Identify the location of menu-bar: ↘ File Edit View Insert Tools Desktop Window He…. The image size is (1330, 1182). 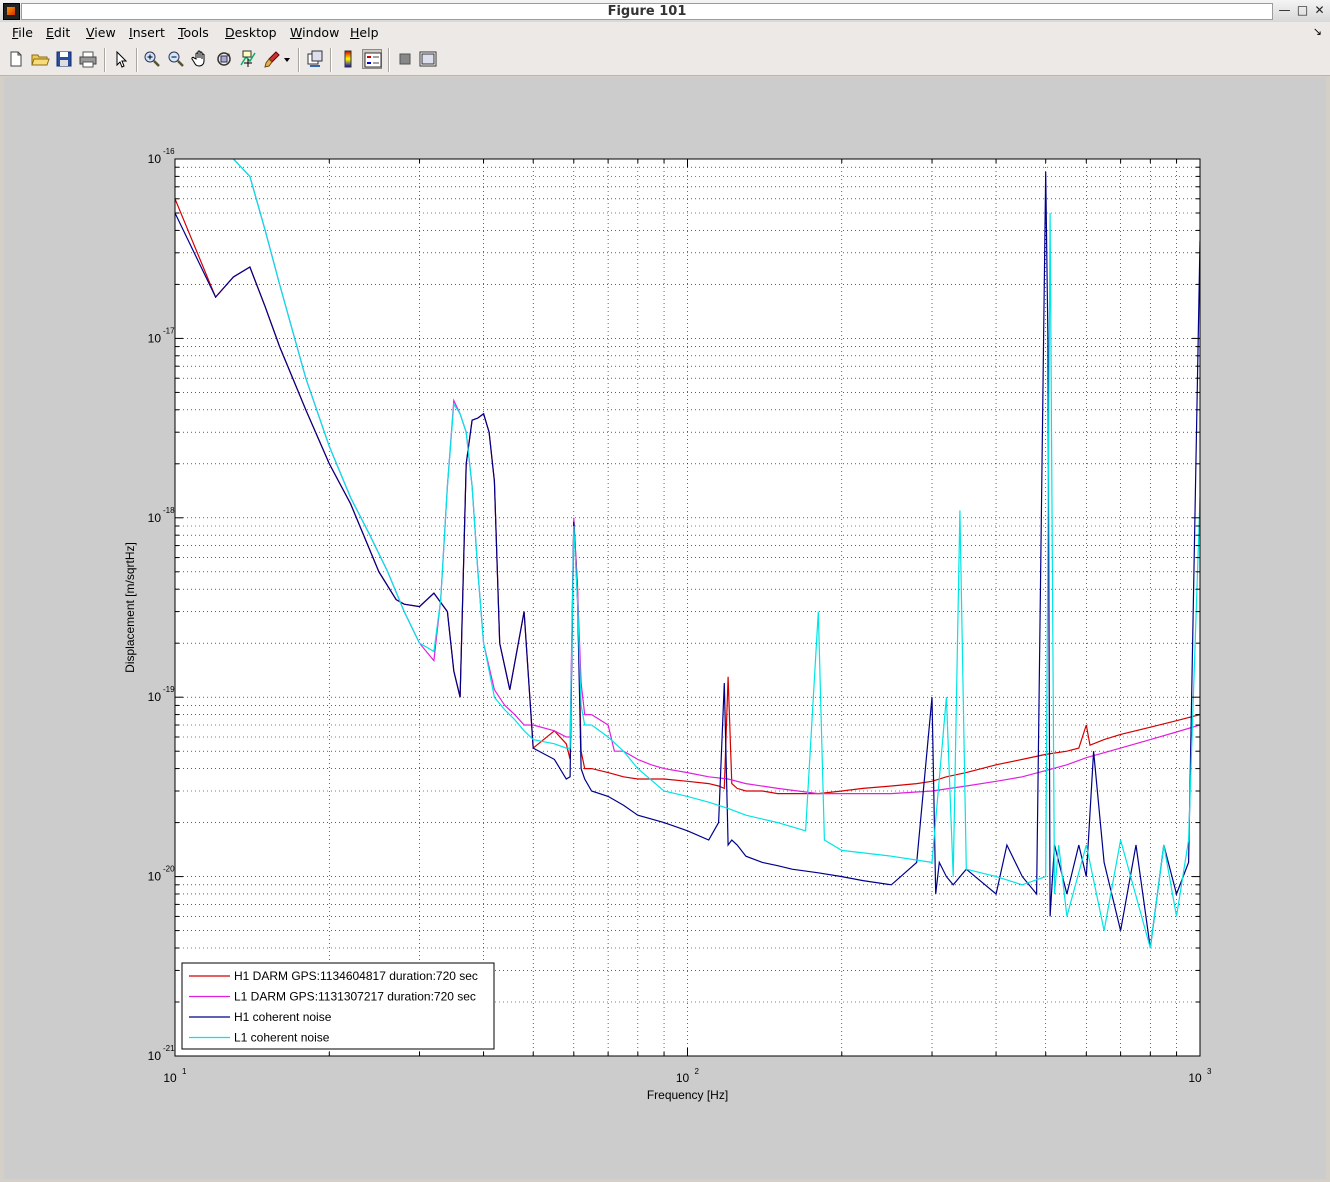
(665, 32).